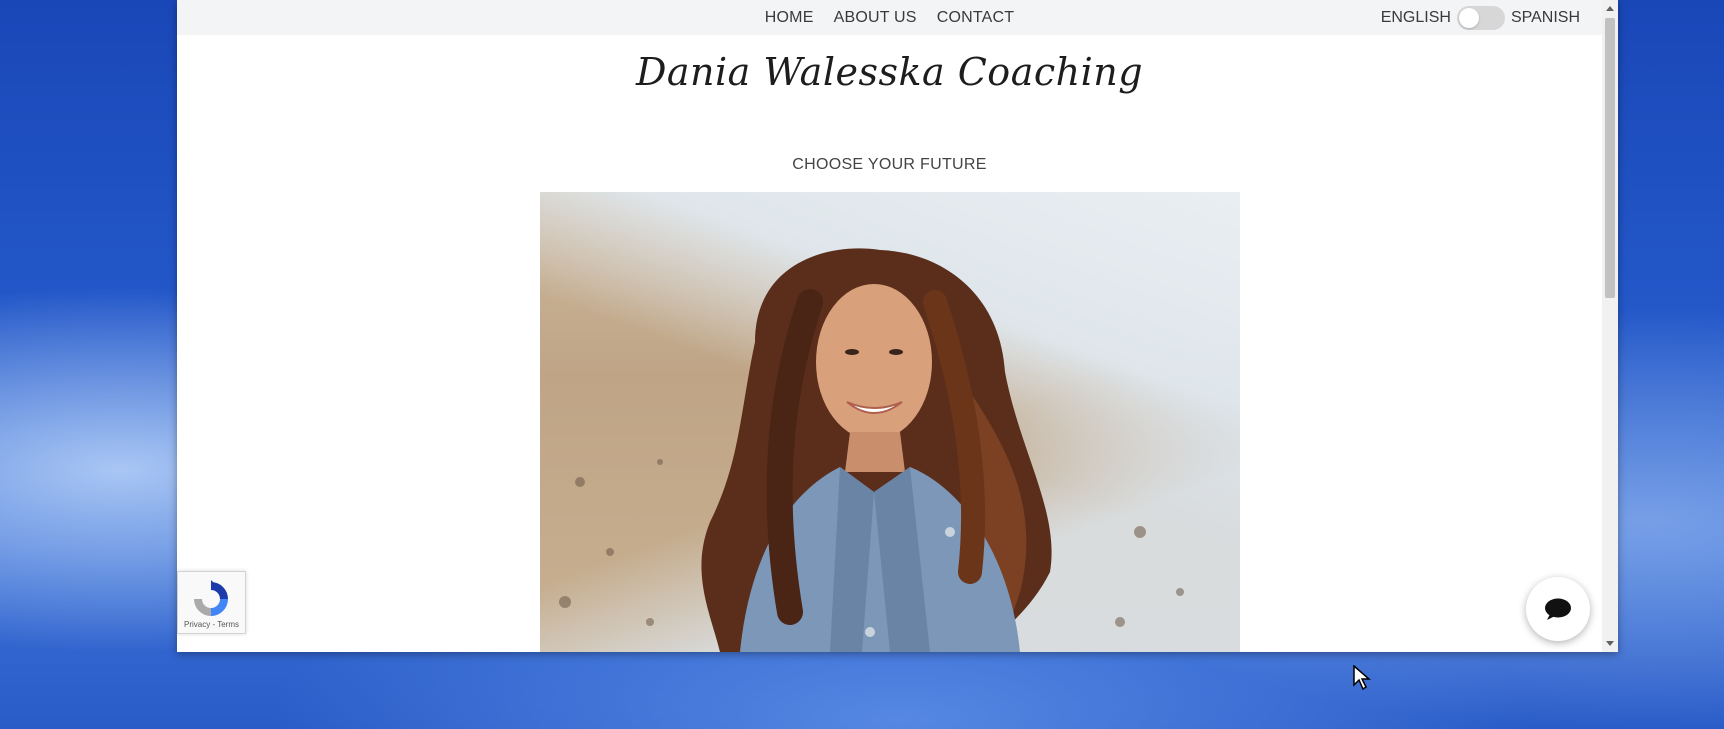 The width and height of the screenshot is (1724, 729). Describe the element at coordinates (228, 624) in the screenshot. I see `recaptcha-terms-link: Terms` at that location.